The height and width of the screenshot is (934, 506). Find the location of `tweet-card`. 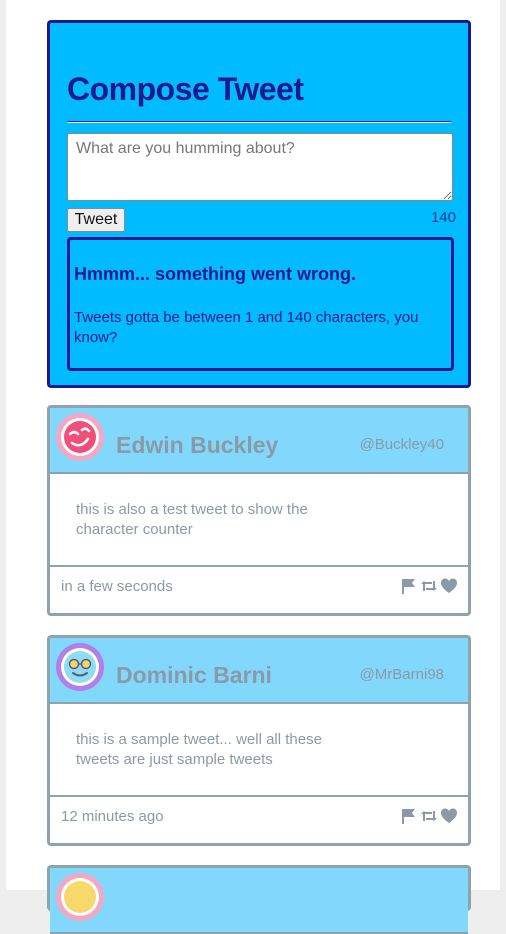

tweet-card is located at coordinates (259, 899).